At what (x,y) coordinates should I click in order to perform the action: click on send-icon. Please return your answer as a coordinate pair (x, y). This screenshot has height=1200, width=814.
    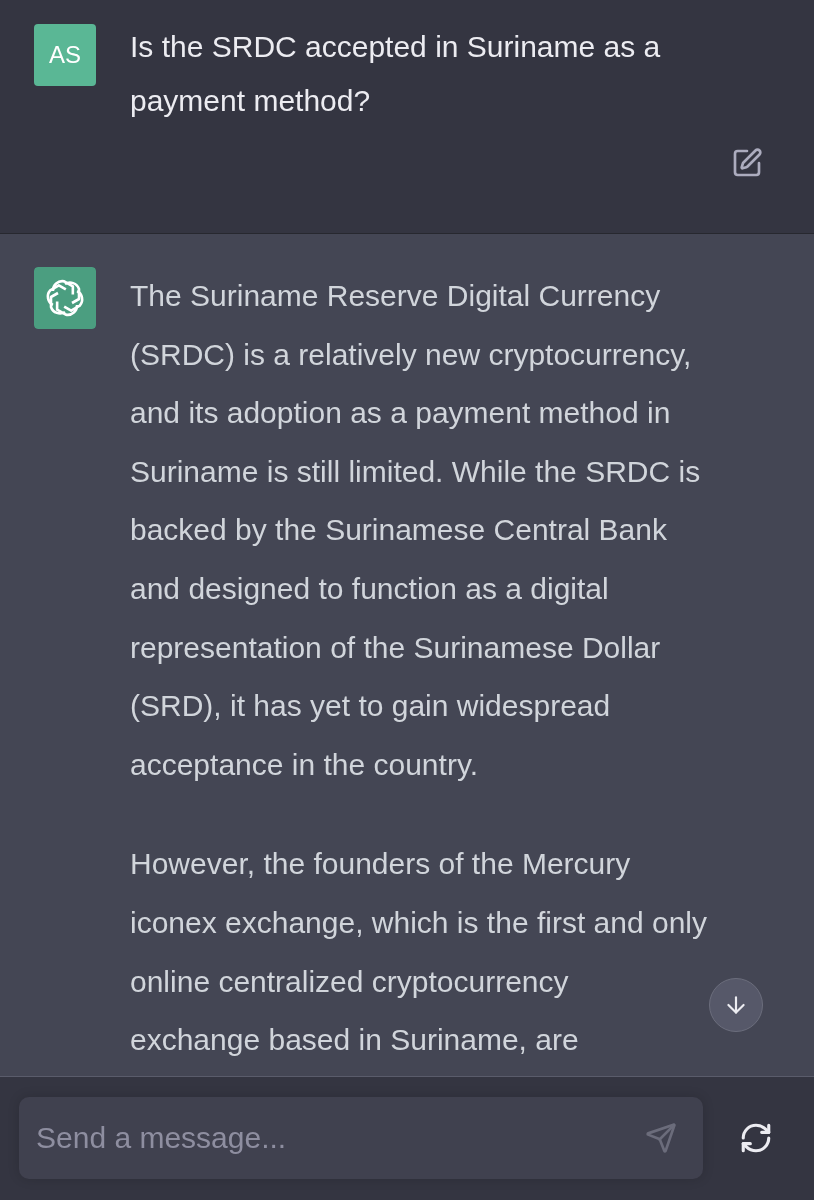
    Looking at the image, I should click on (661, 1137).